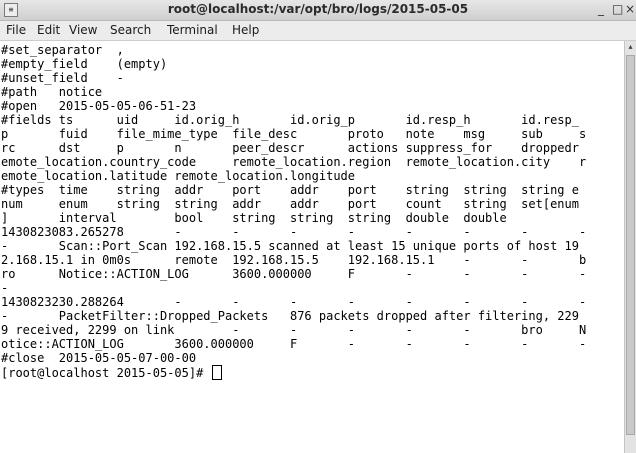 Image resolution: width=636 pixels, height=453 pixels. What do you see at coordinates (99, 106) in the screenshot?
I see `terminal-line: #open 2015-05-05-06-51-23` at bounding box center [99, 106].